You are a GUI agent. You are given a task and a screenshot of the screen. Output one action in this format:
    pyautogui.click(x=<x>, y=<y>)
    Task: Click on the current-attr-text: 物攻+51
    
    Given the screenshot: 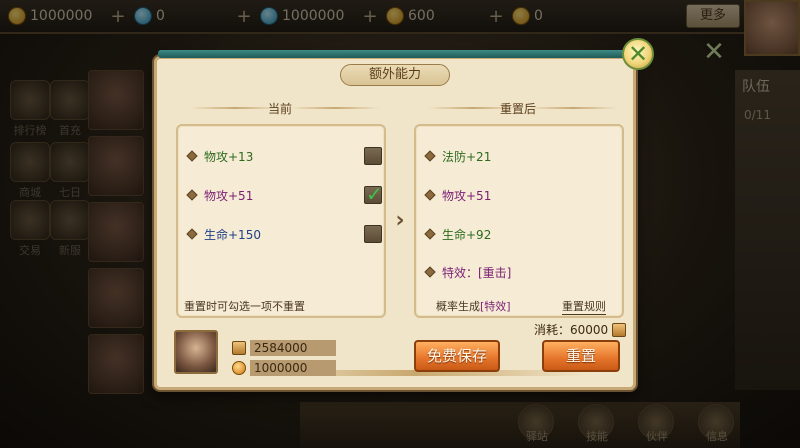 What is the action you would take?
    pyautogui.click(x=229, y=195)
    